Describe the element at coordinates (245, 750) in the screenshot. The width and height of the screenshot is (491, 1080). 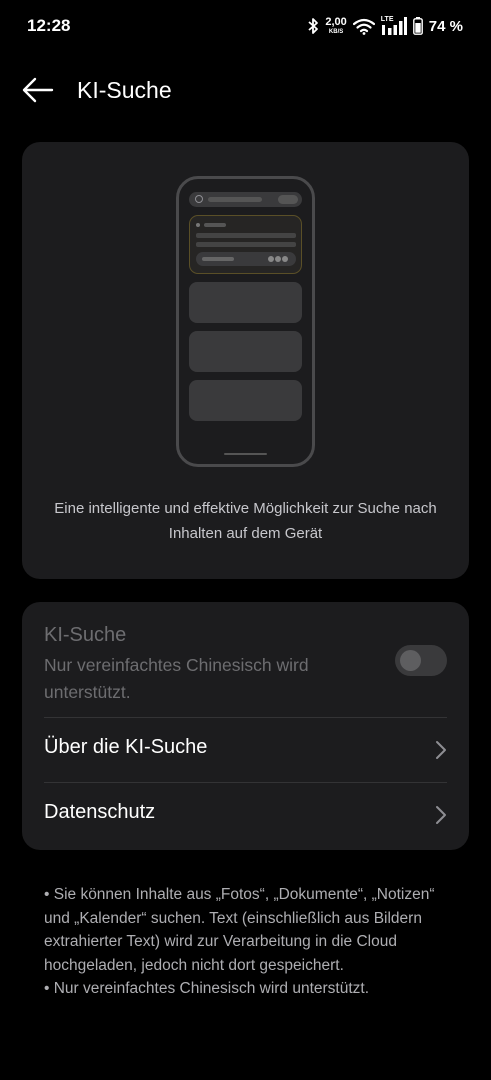
I see `about-ki-search-row: Über die KI-Suche` at that location.